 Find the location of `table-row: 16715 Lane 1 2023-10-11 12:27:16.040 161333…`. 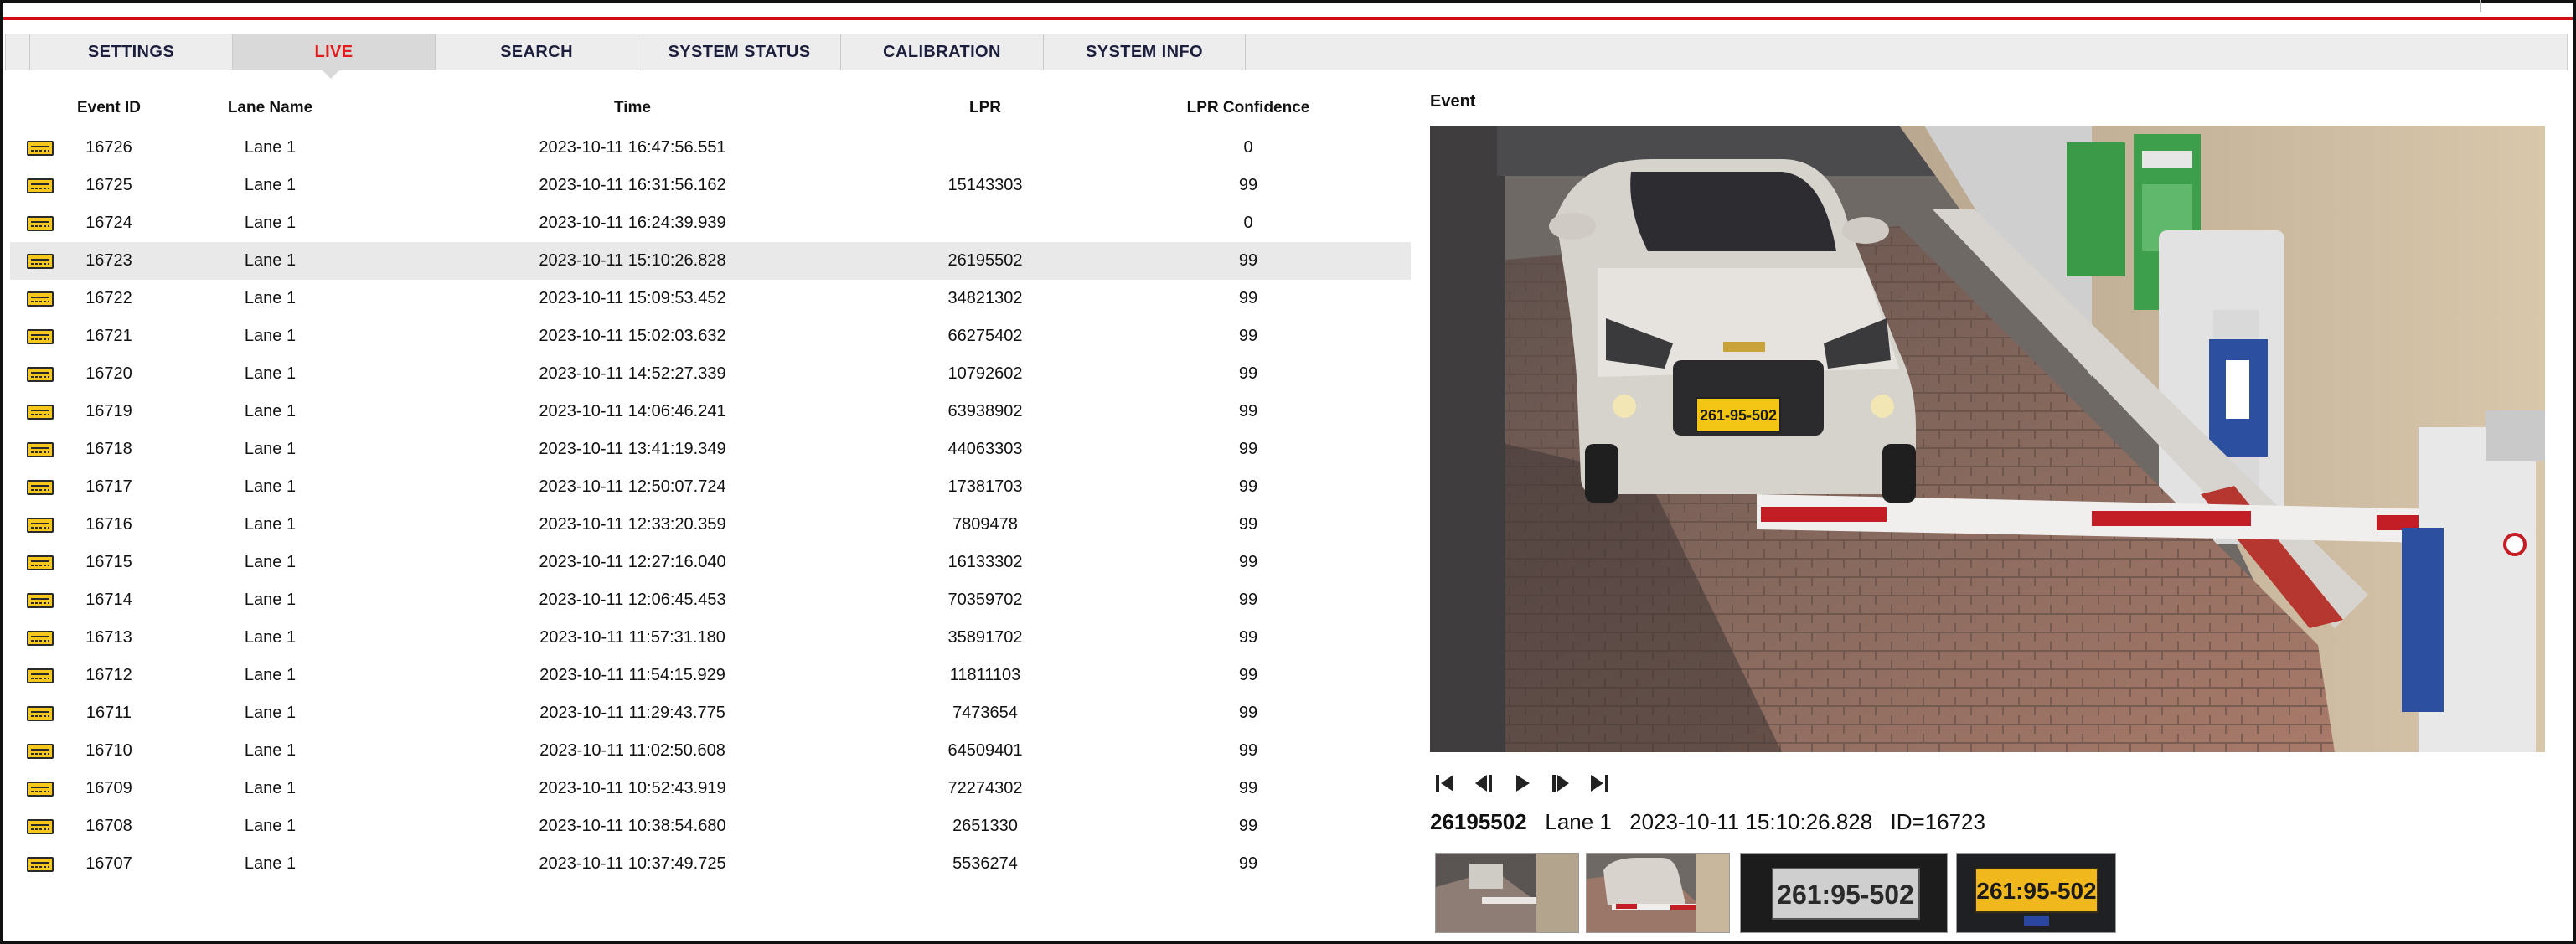

table-row: 16715 Lane 1 2023-10-11 12:27:16.040 161333… is located at coordinates (710, 562).